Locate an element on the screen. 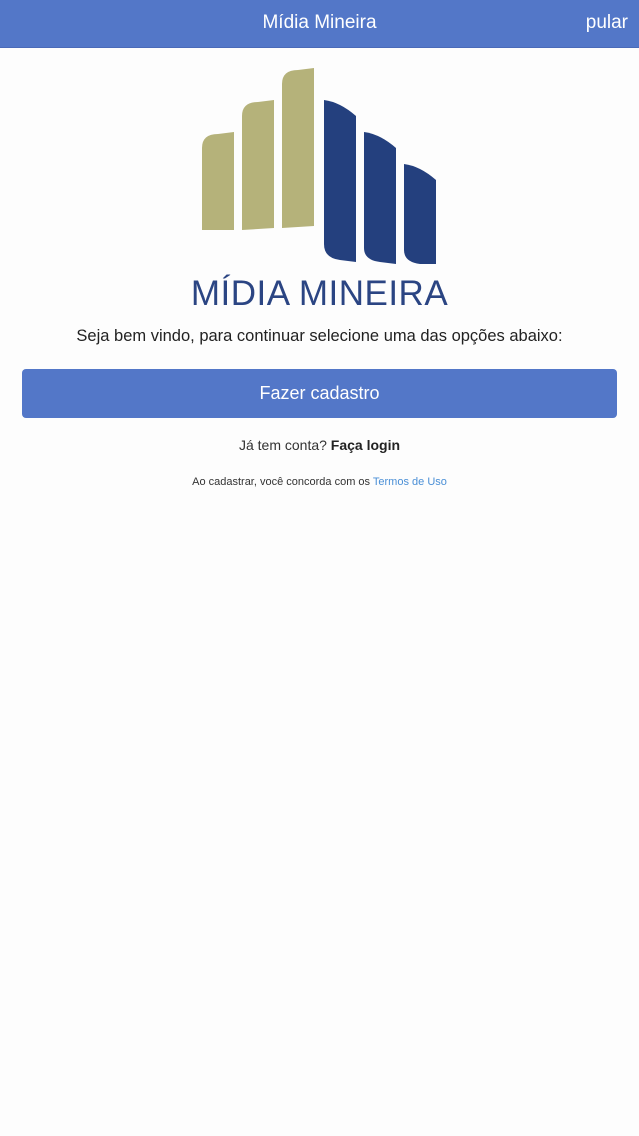  brand-name: MÍDIA MINEIRA is located at coordinates (319, 293).